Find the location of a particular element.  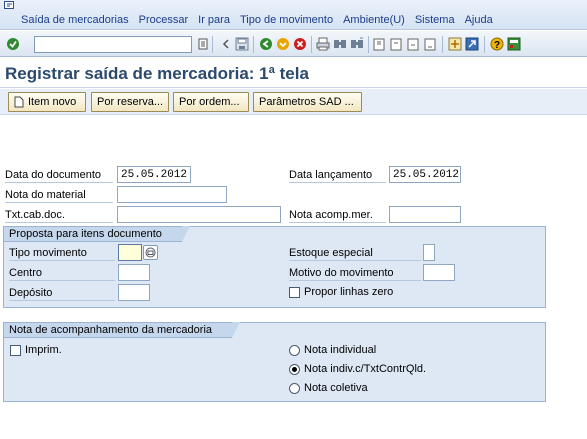

menu-processar: Processar is located at coordinates (164, 20).